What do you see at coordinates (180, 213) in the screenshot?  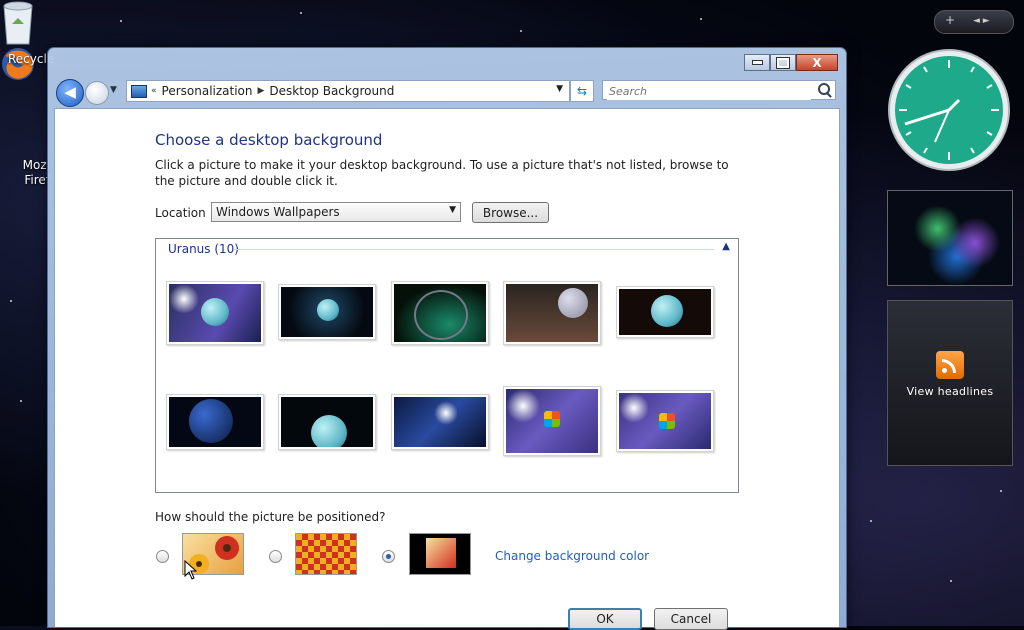 I see `location-label: Location` at bounding box center [180, 213].